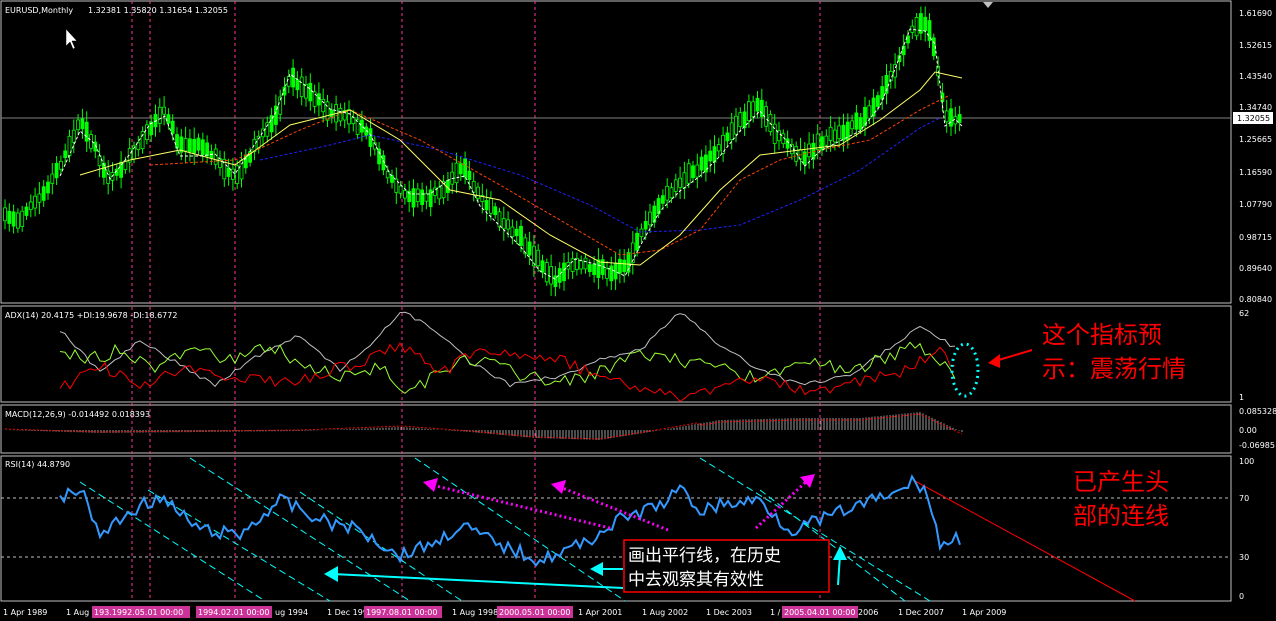 This screenshot has width=1276, height=621. Describe the element at coordinates (704, 556) in the screenshot. I see `box-note-line1: 画出平行线，在历史` at that location.